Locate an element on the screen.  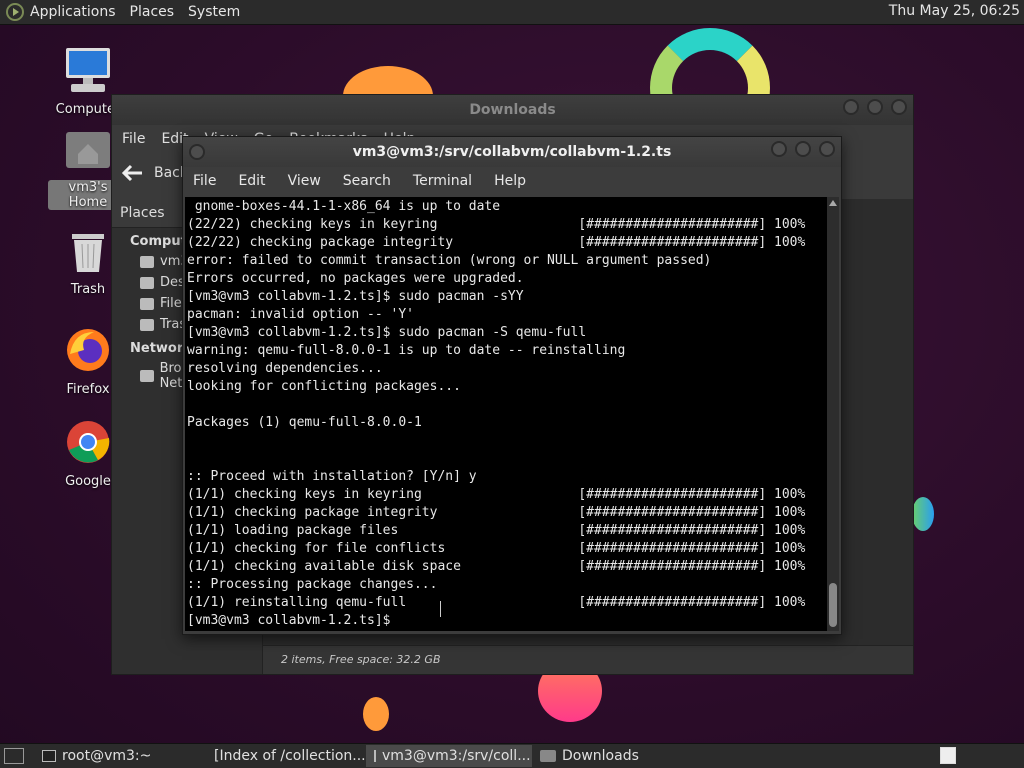
terminal-line: pacman: invalid option -- 'Y' is located at coordinates (300, 314).